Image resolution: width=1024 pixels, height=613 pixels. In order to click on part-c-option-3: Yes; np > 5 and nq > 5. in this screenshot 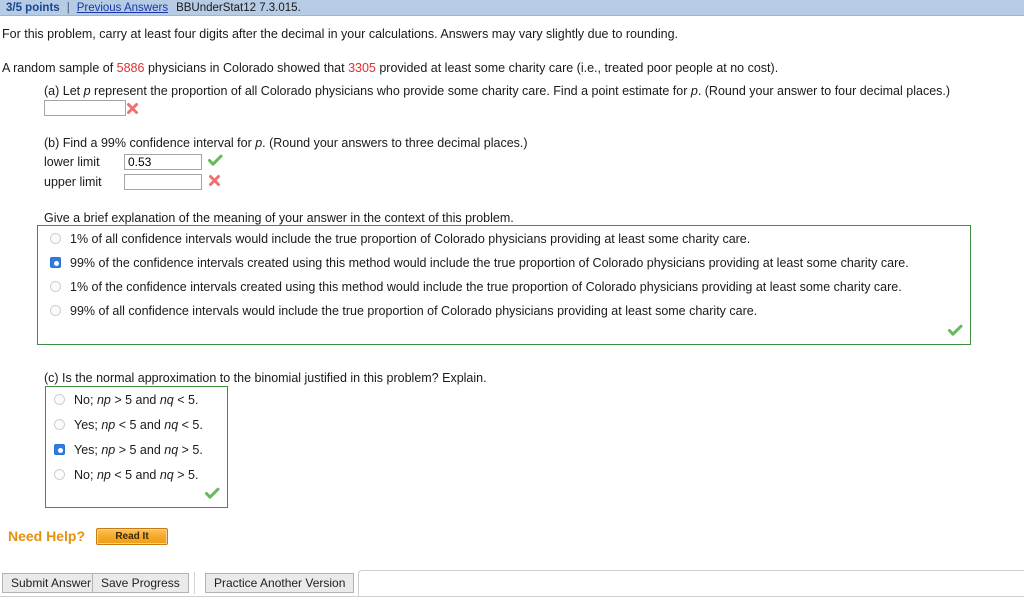, I will do `click(136, 455)`.